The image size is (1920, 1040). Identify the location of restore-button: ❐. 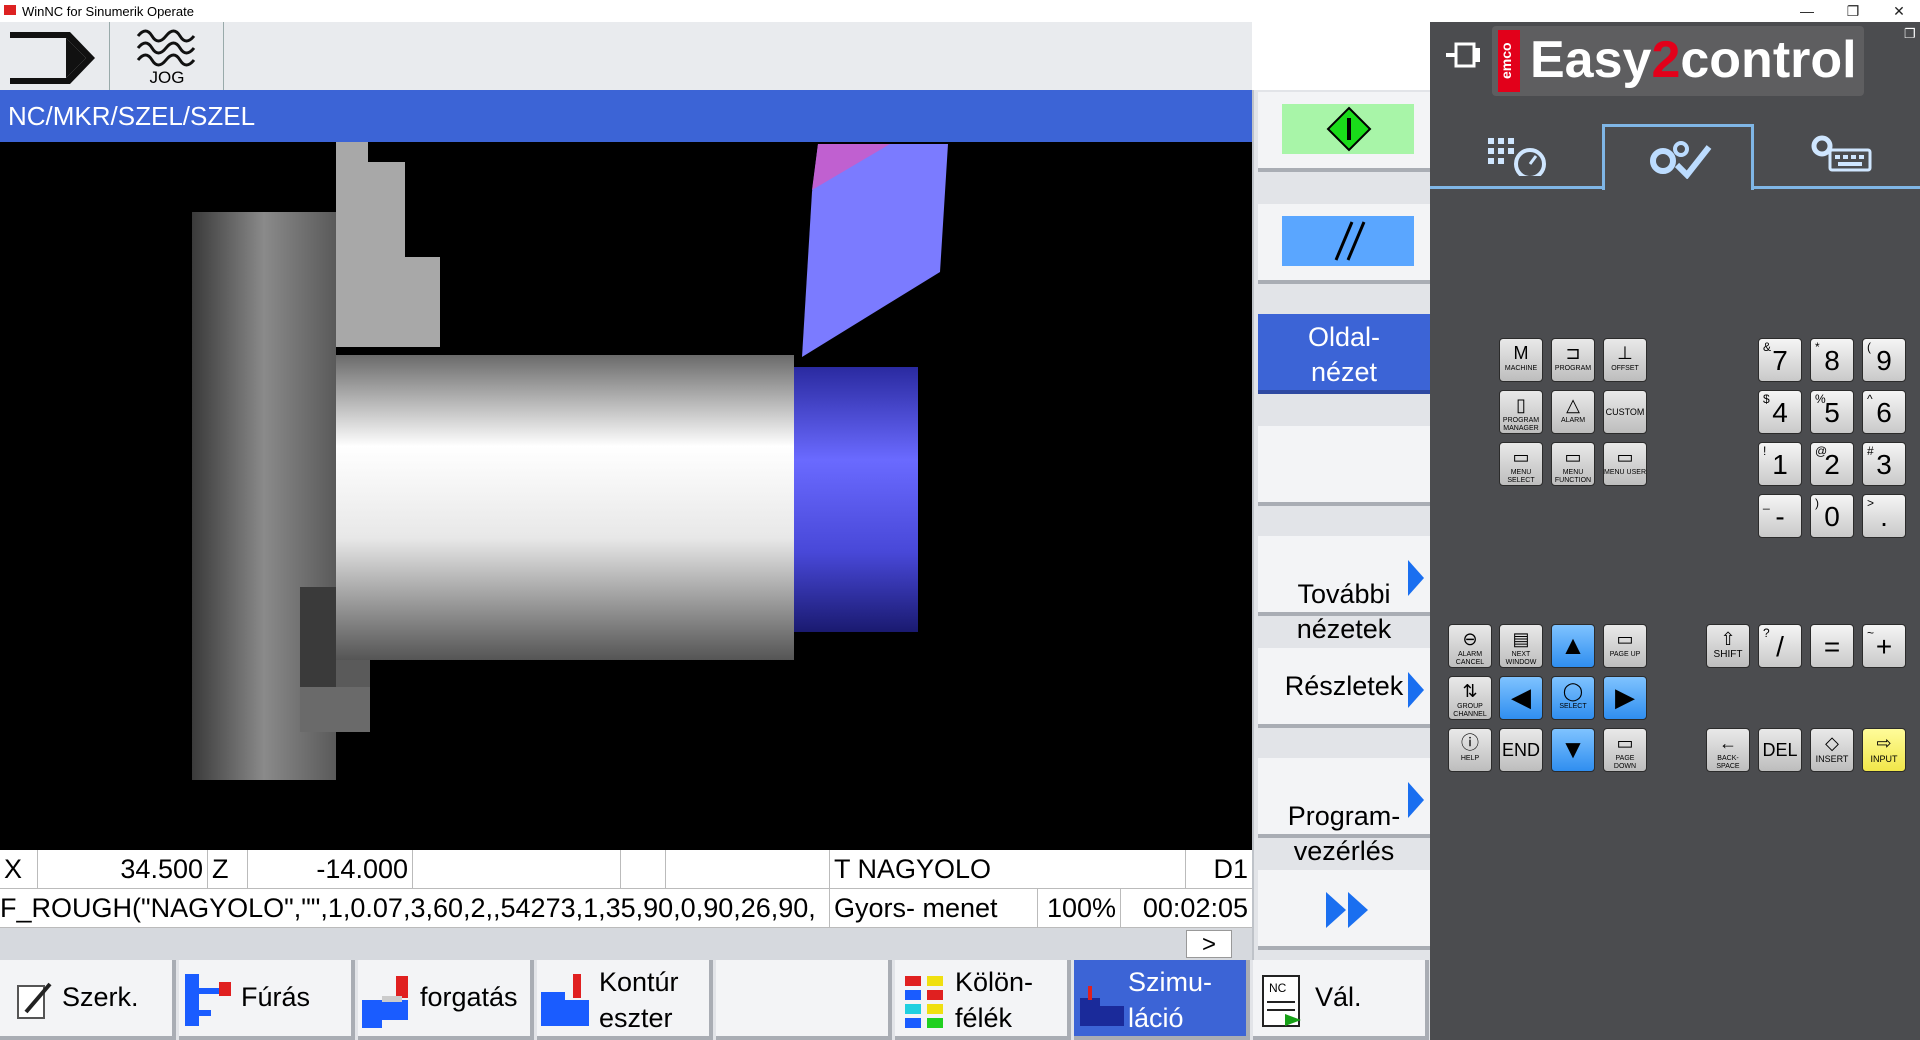
(1853, 11).